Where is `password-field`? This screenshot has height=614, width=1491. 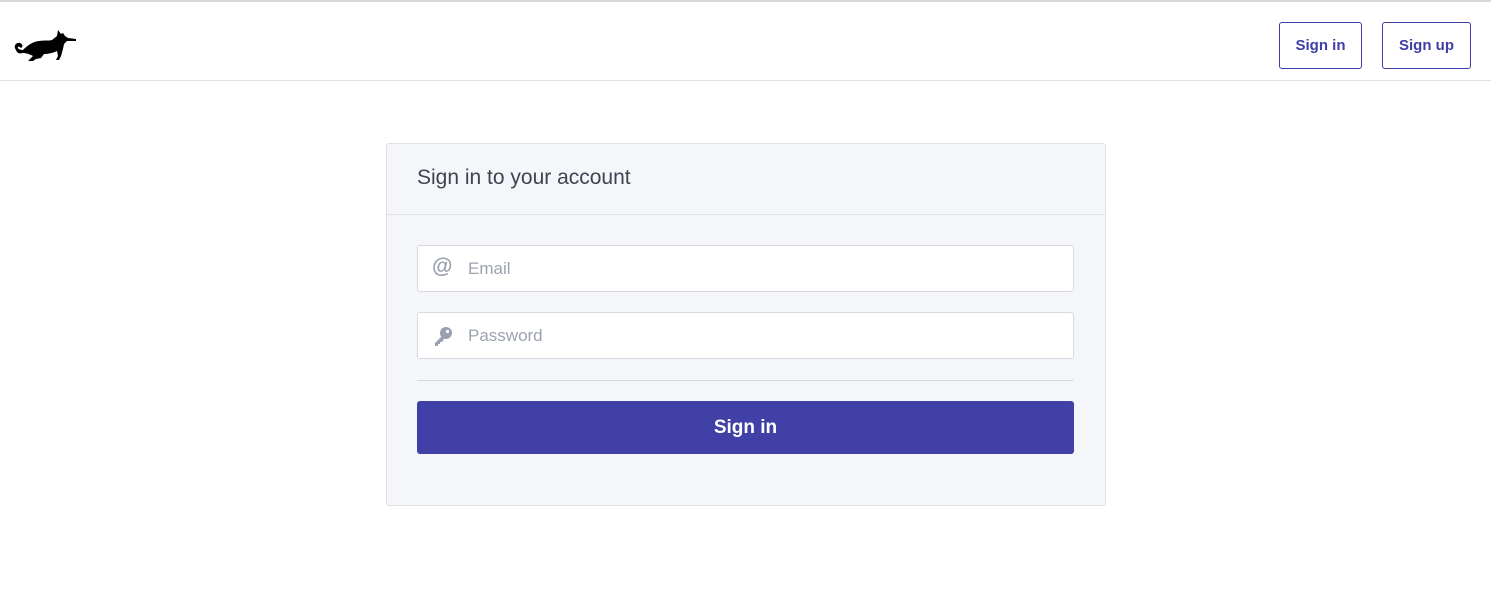
password-field is located at coordinates (745, 335).